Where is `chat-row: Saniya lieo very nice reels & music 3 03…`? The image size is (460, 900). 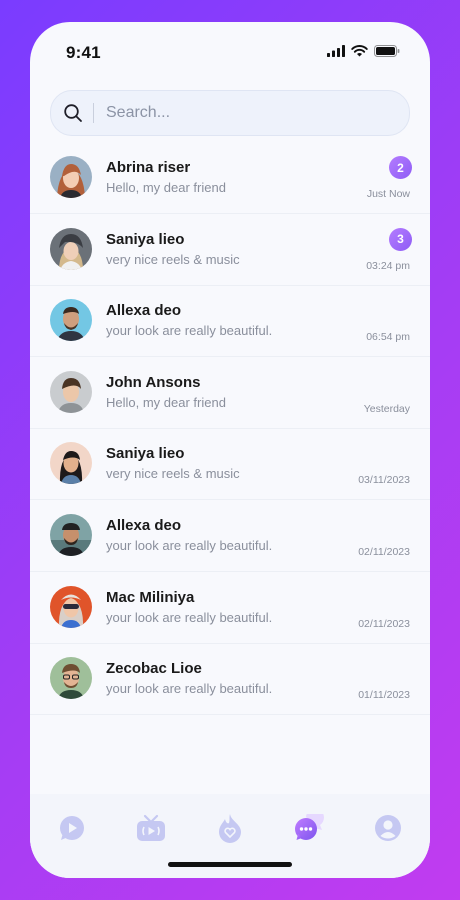 chat-row: Saniya lieo very nice reels & music 3 03… is located at coordinates (230, 251).